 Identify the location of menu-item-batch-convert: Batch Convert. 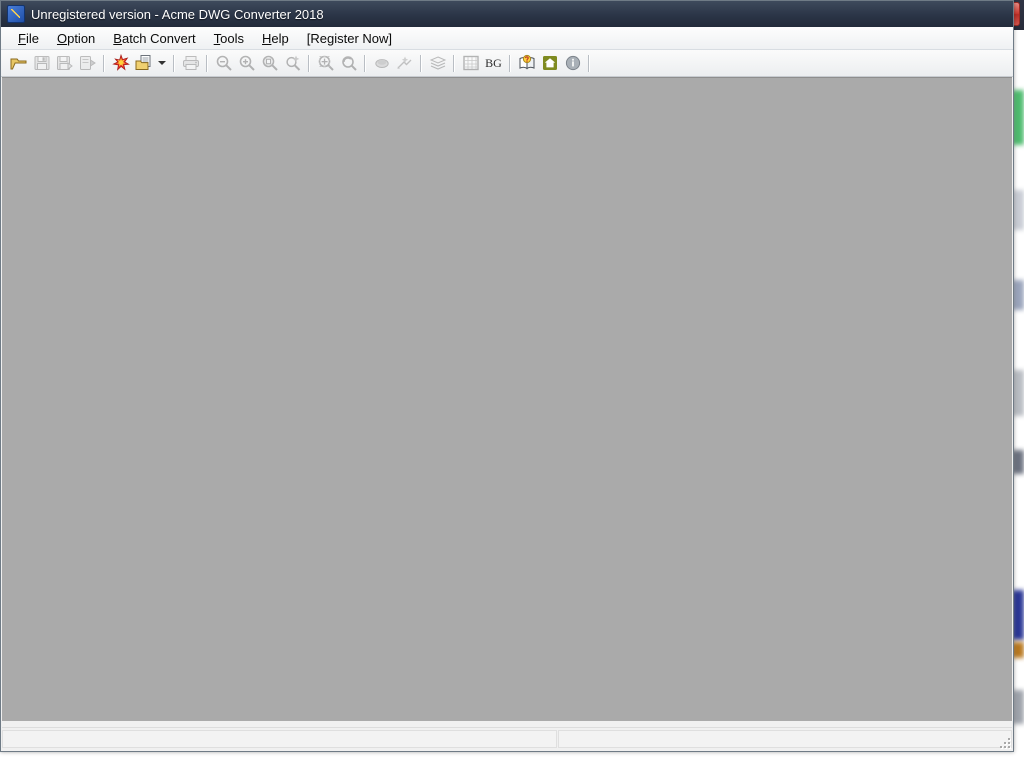
(154, 38).